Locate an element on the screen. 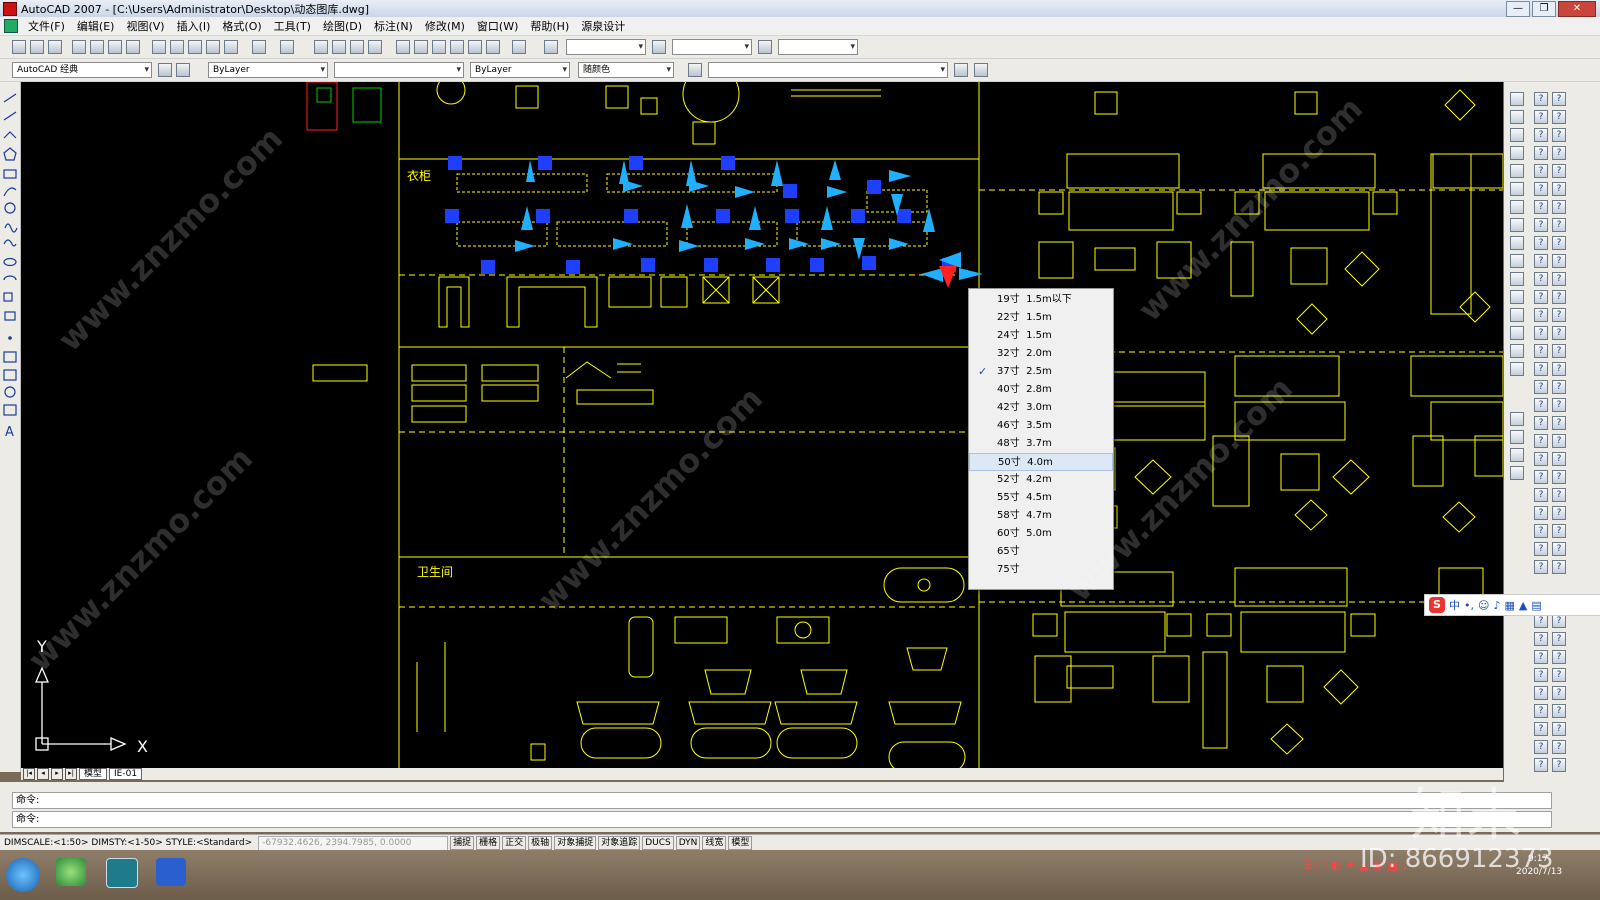 This screenshot has height=900, width=1600. menu-view: 视图(V) is located at coordinates (145, 26).